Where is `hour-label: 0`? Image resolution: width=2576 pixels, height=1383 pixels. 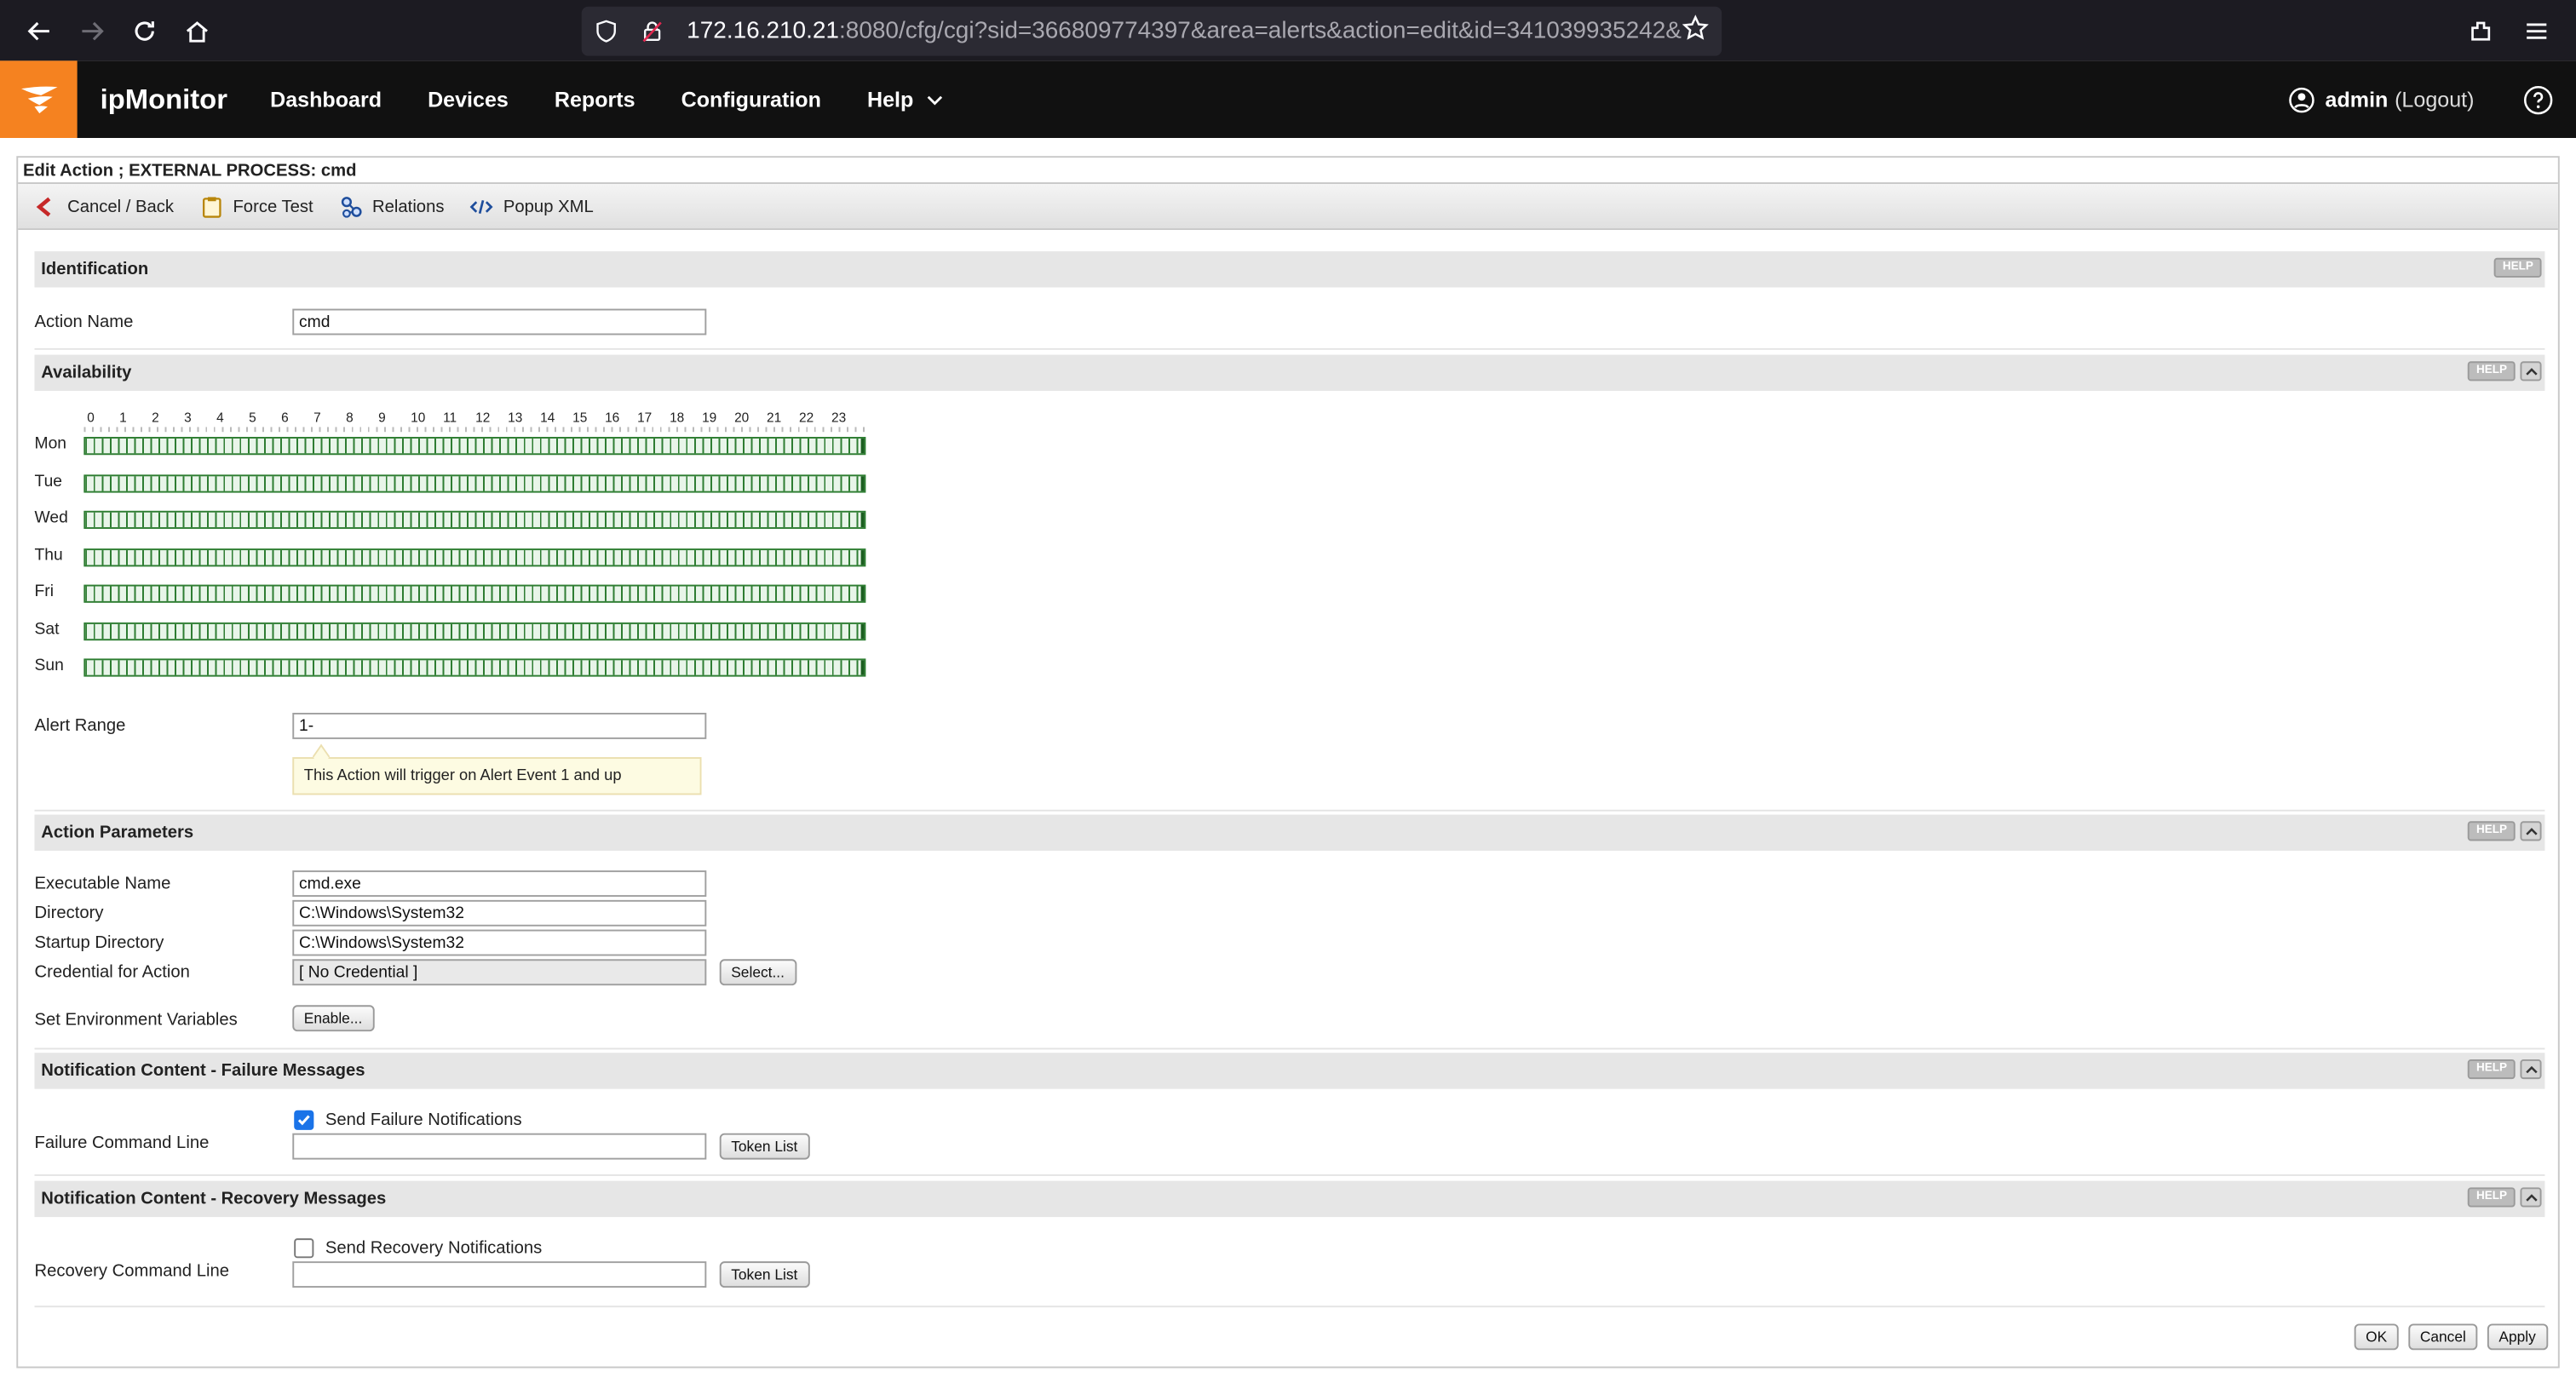
hour-label: 0 is located at coordinates (91, 418).